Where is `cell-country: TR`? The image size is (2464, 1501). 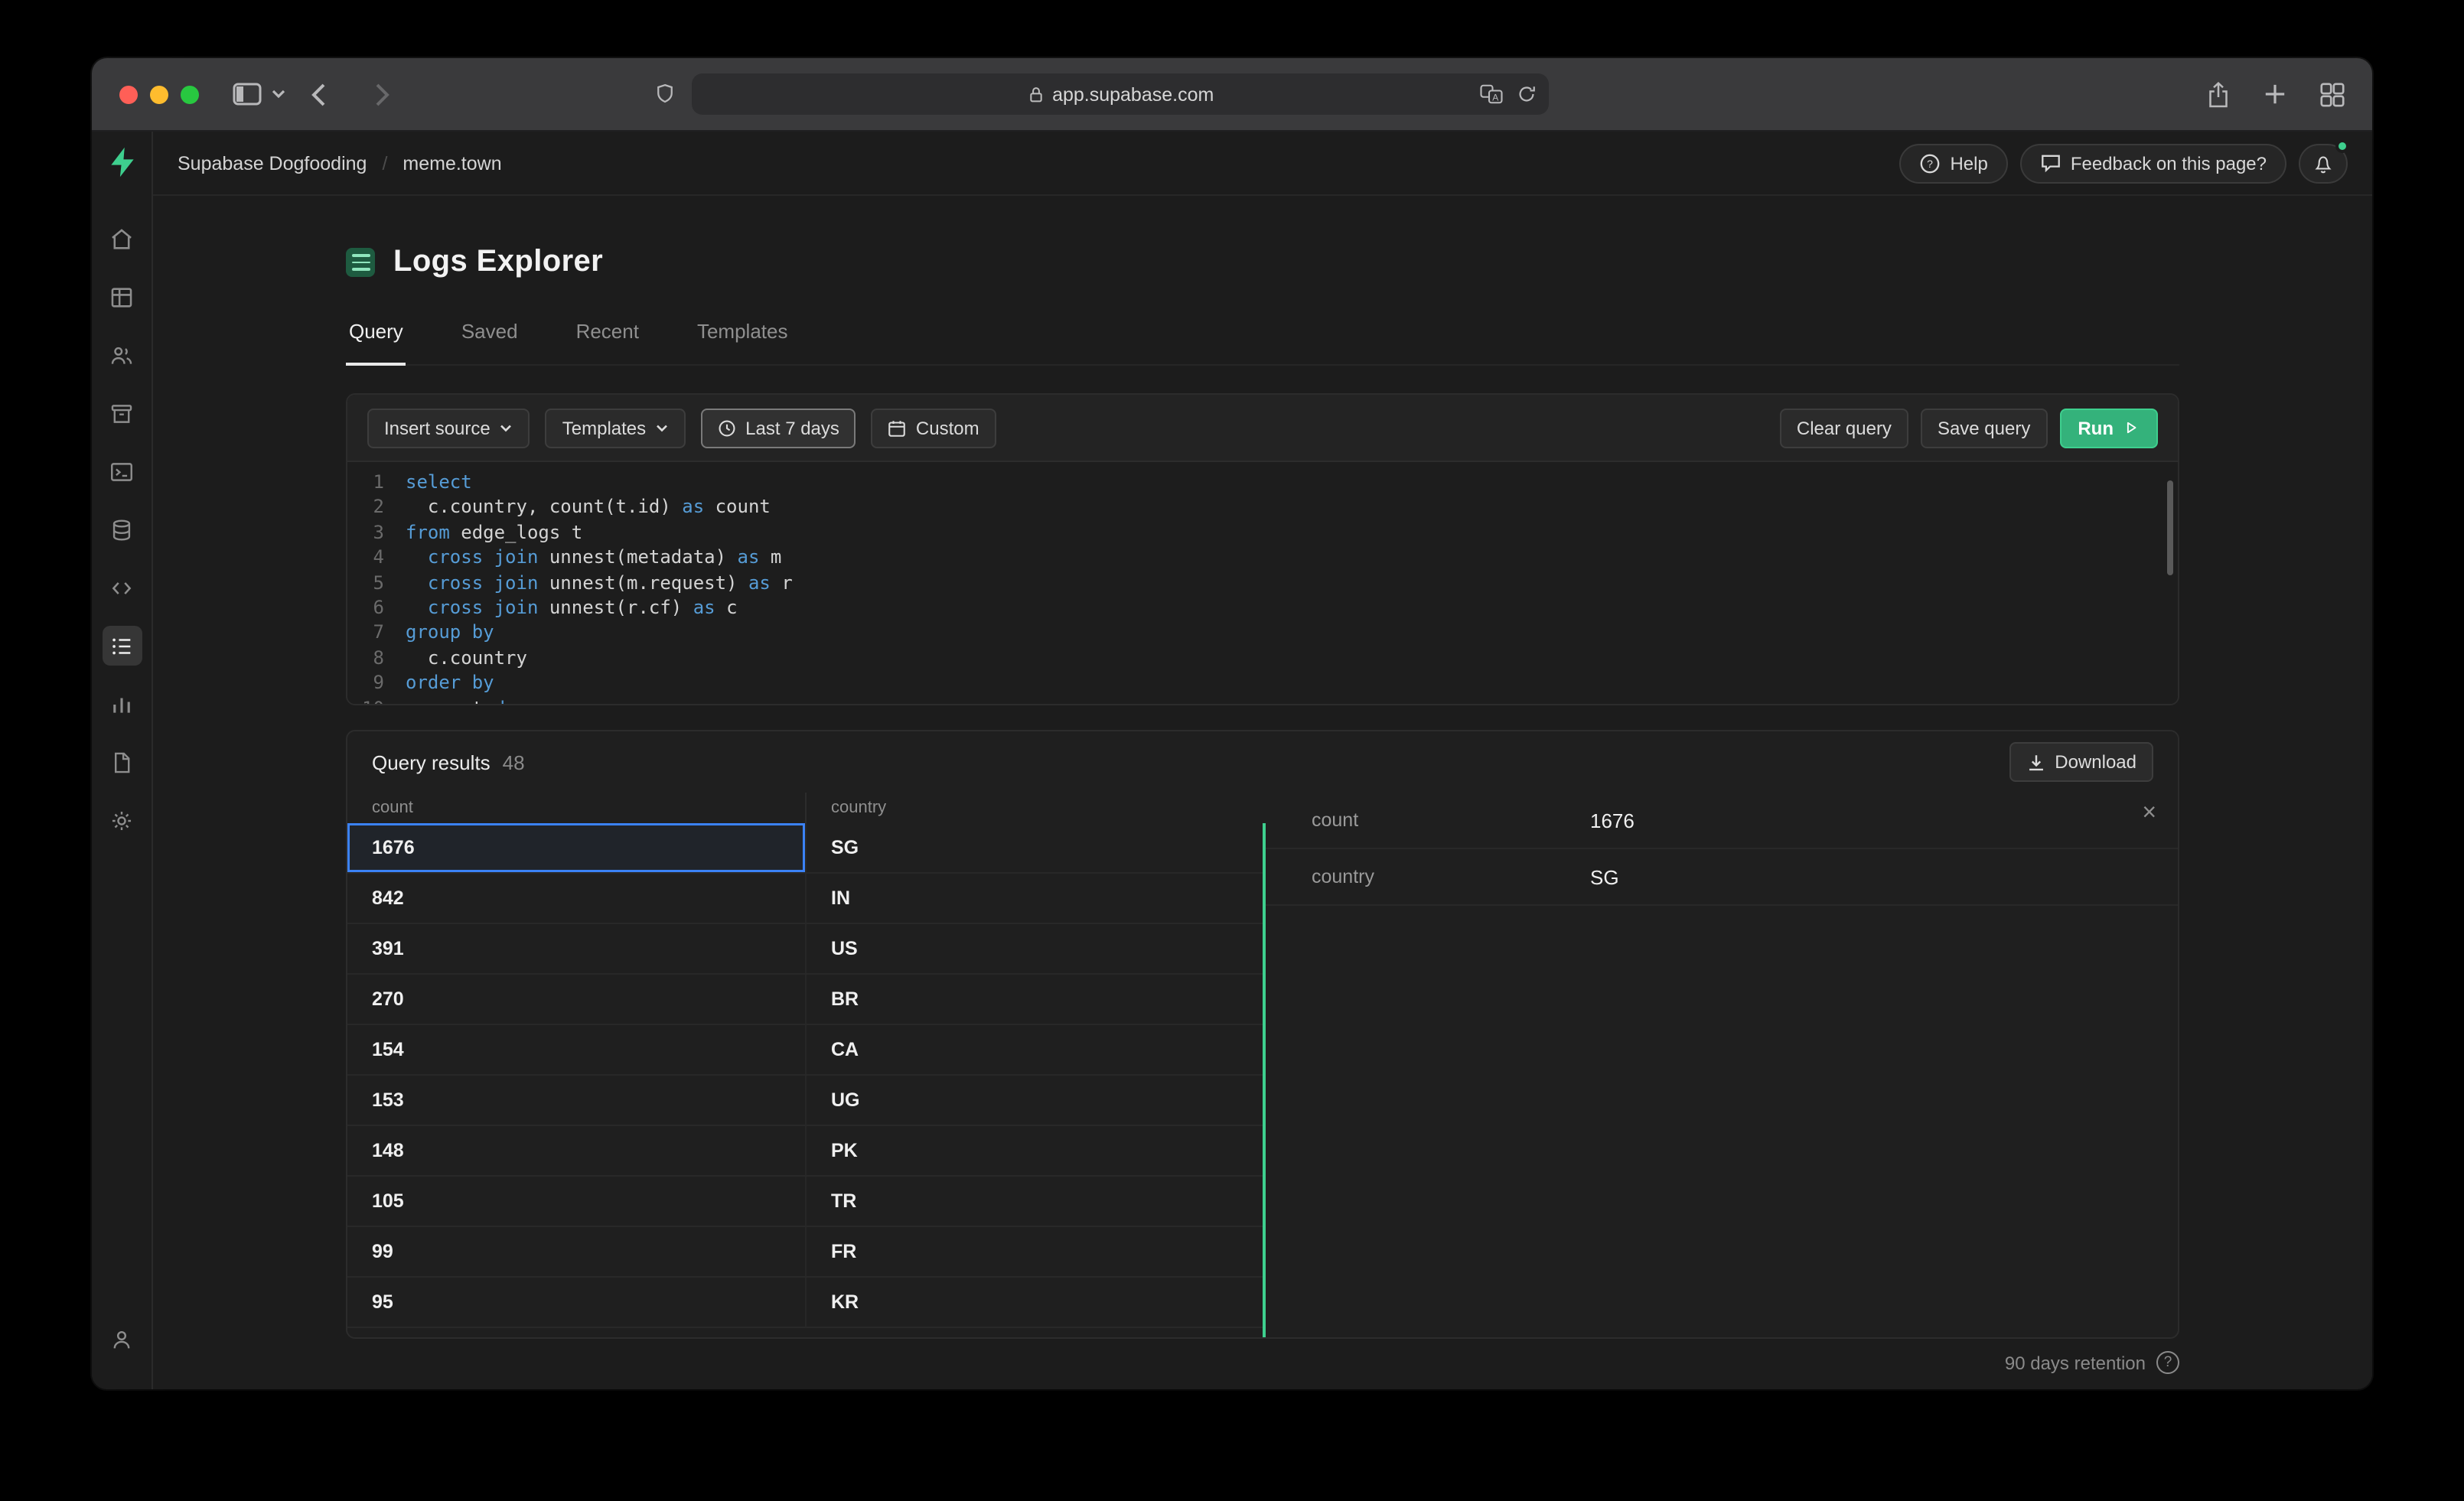 cell-country: TR is located at coordinates (1035, 1201).